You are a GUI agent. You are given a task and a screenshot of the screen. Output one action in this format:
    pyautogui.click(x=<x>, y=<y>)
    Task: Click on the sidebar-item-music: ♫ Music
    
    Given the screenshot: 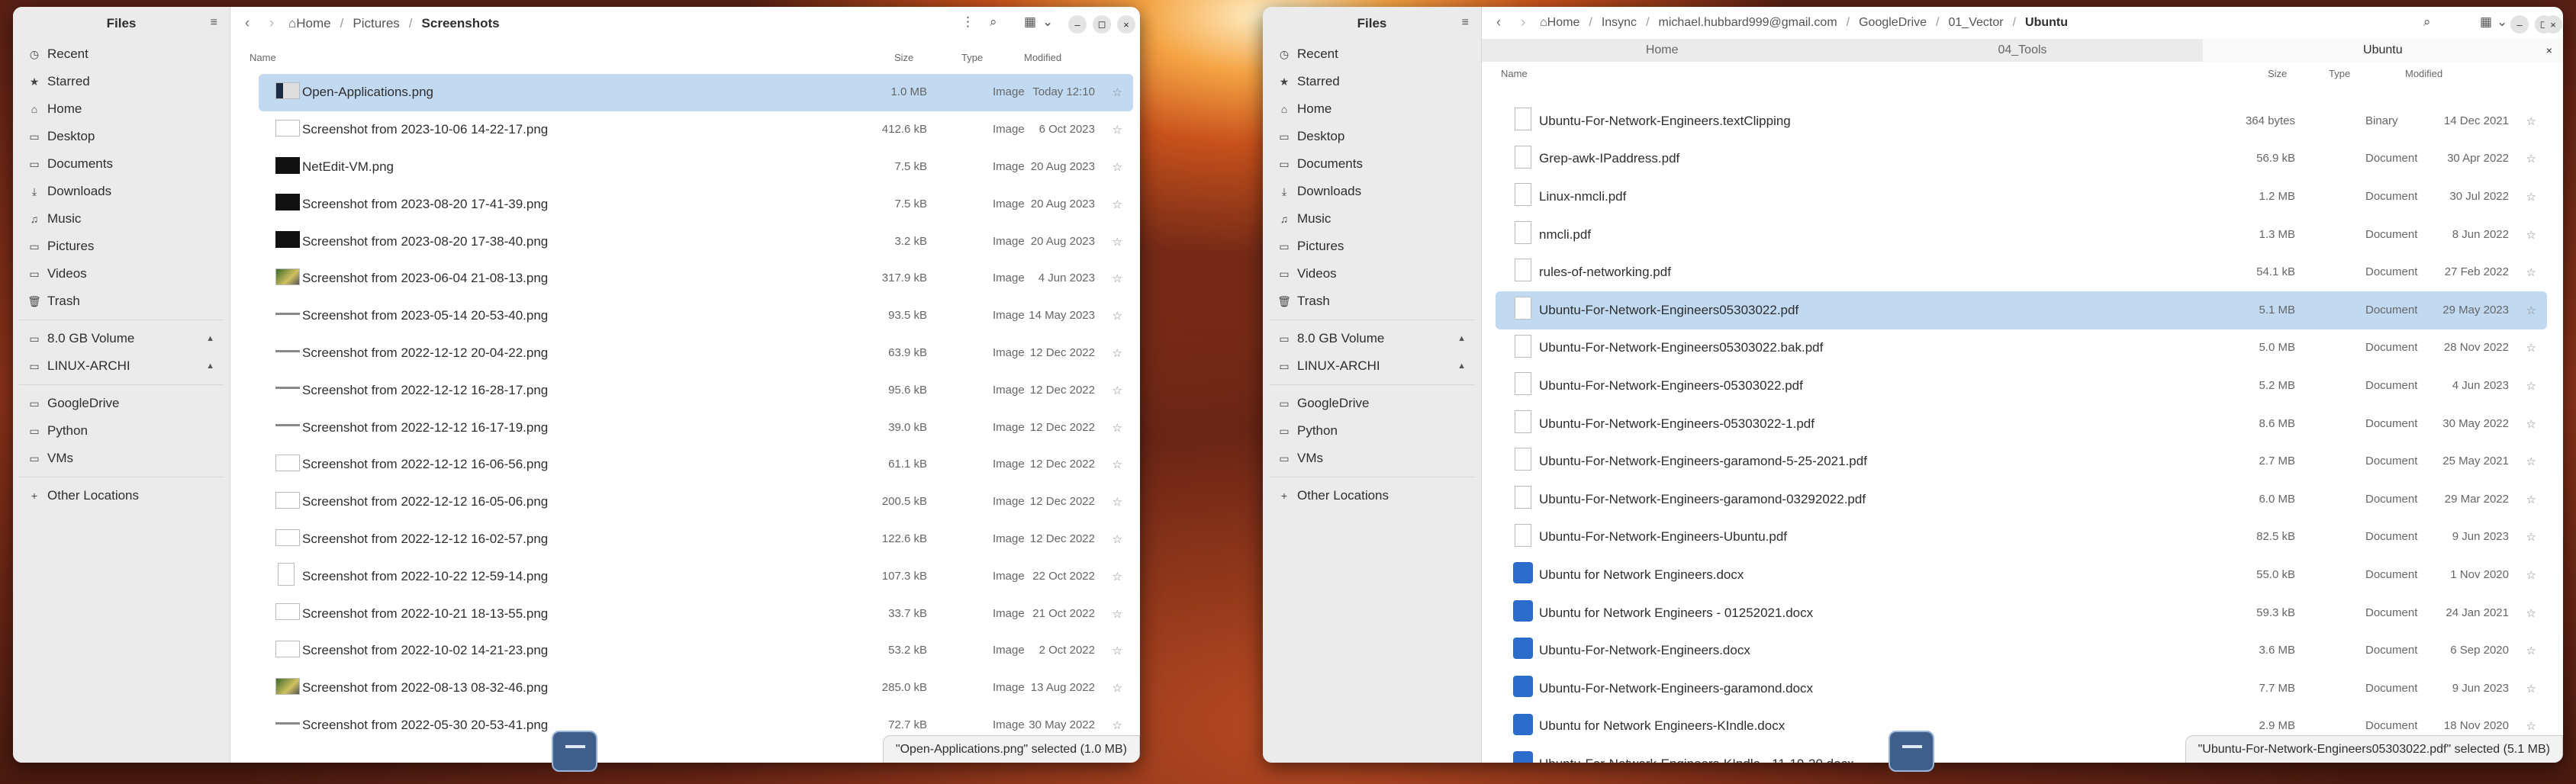 What is the action you would take?
    pyautogui.click(x=1372, y=219)
    